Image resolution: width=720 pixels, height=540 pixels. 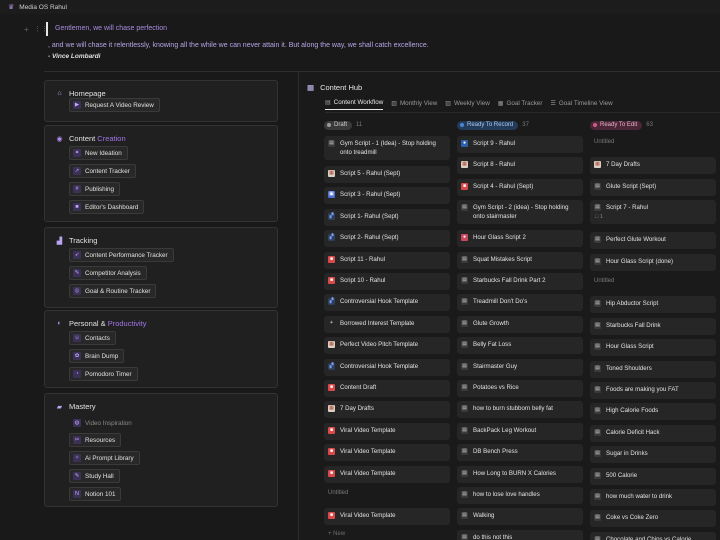 I want to click on board-card: ▞ Script 1- Rahul (Sept), so click(x=387, y=217).